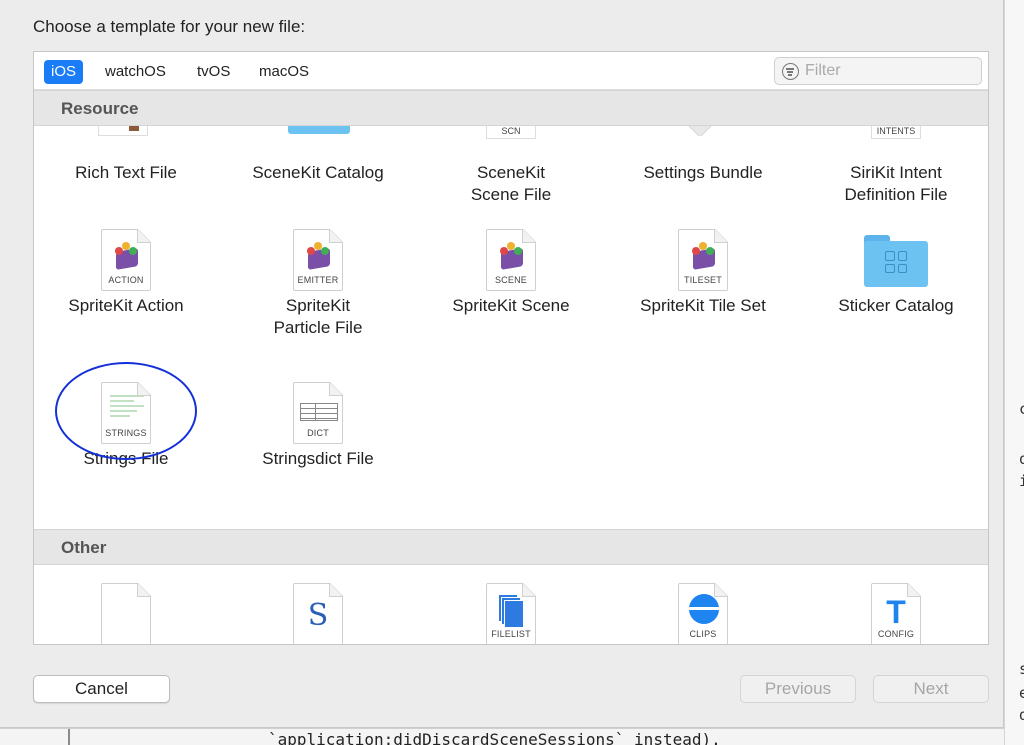  I want to click on swift-s-icon: S, so click(318, 613).